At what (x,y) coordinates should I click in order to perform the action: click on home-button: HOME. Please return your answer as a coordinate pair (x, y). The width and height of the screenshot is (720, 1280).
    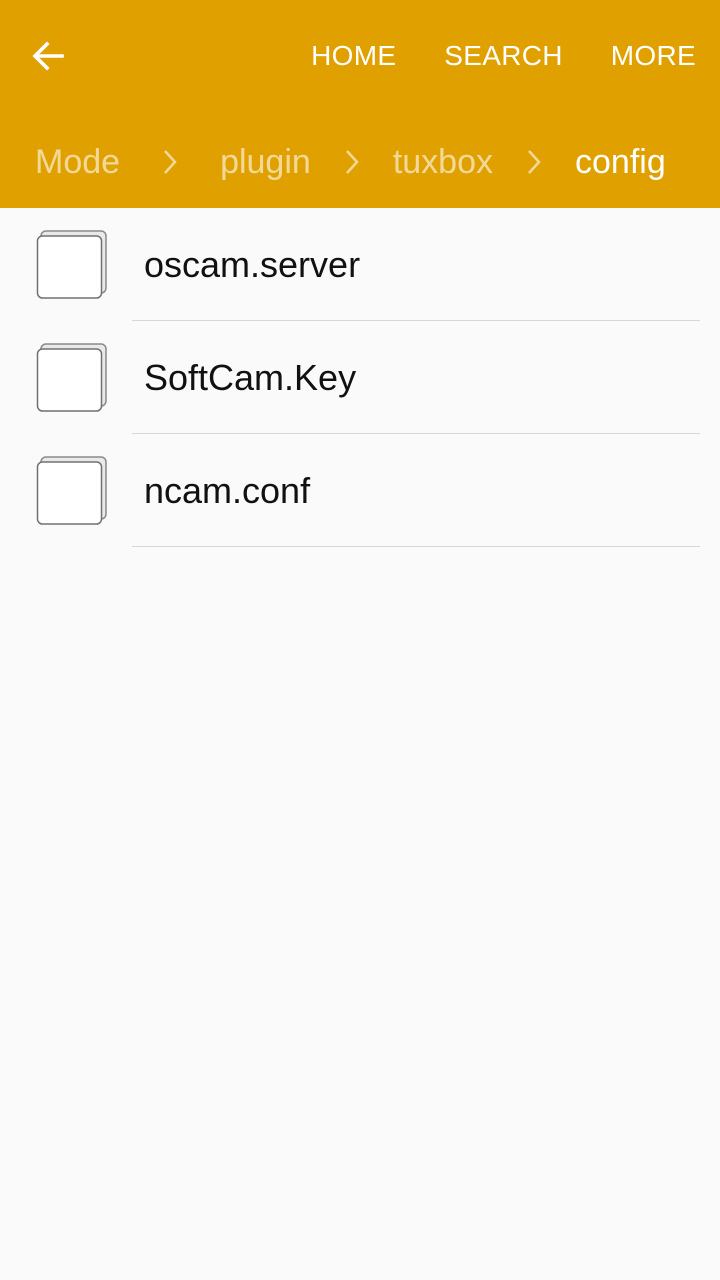
    Looking at the image, I should click on (353, 56).